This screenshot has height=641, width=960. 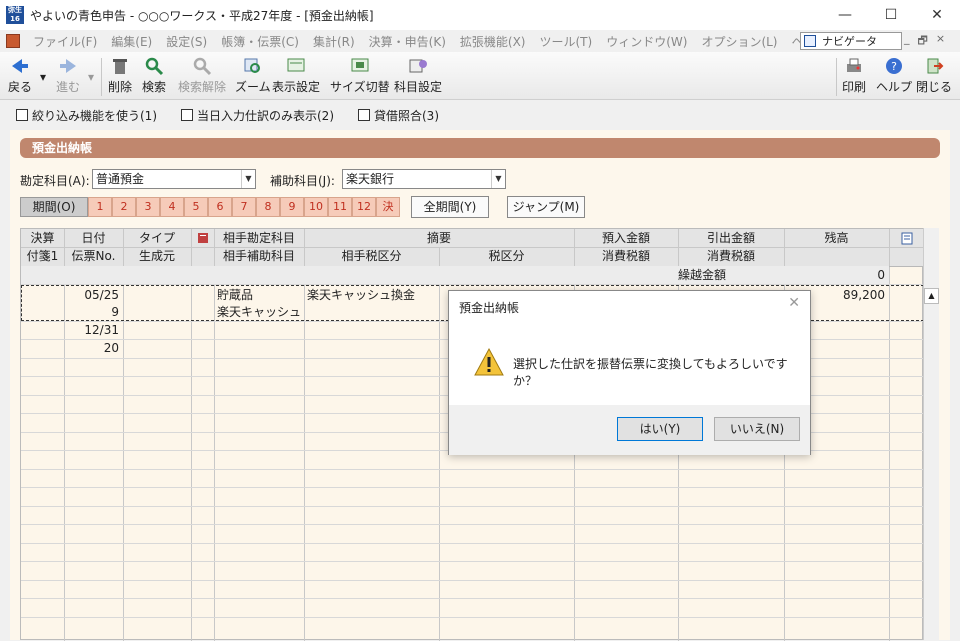 I want to click on header-withdrawal-tax: 消費税額, so click(x=731, y=256).